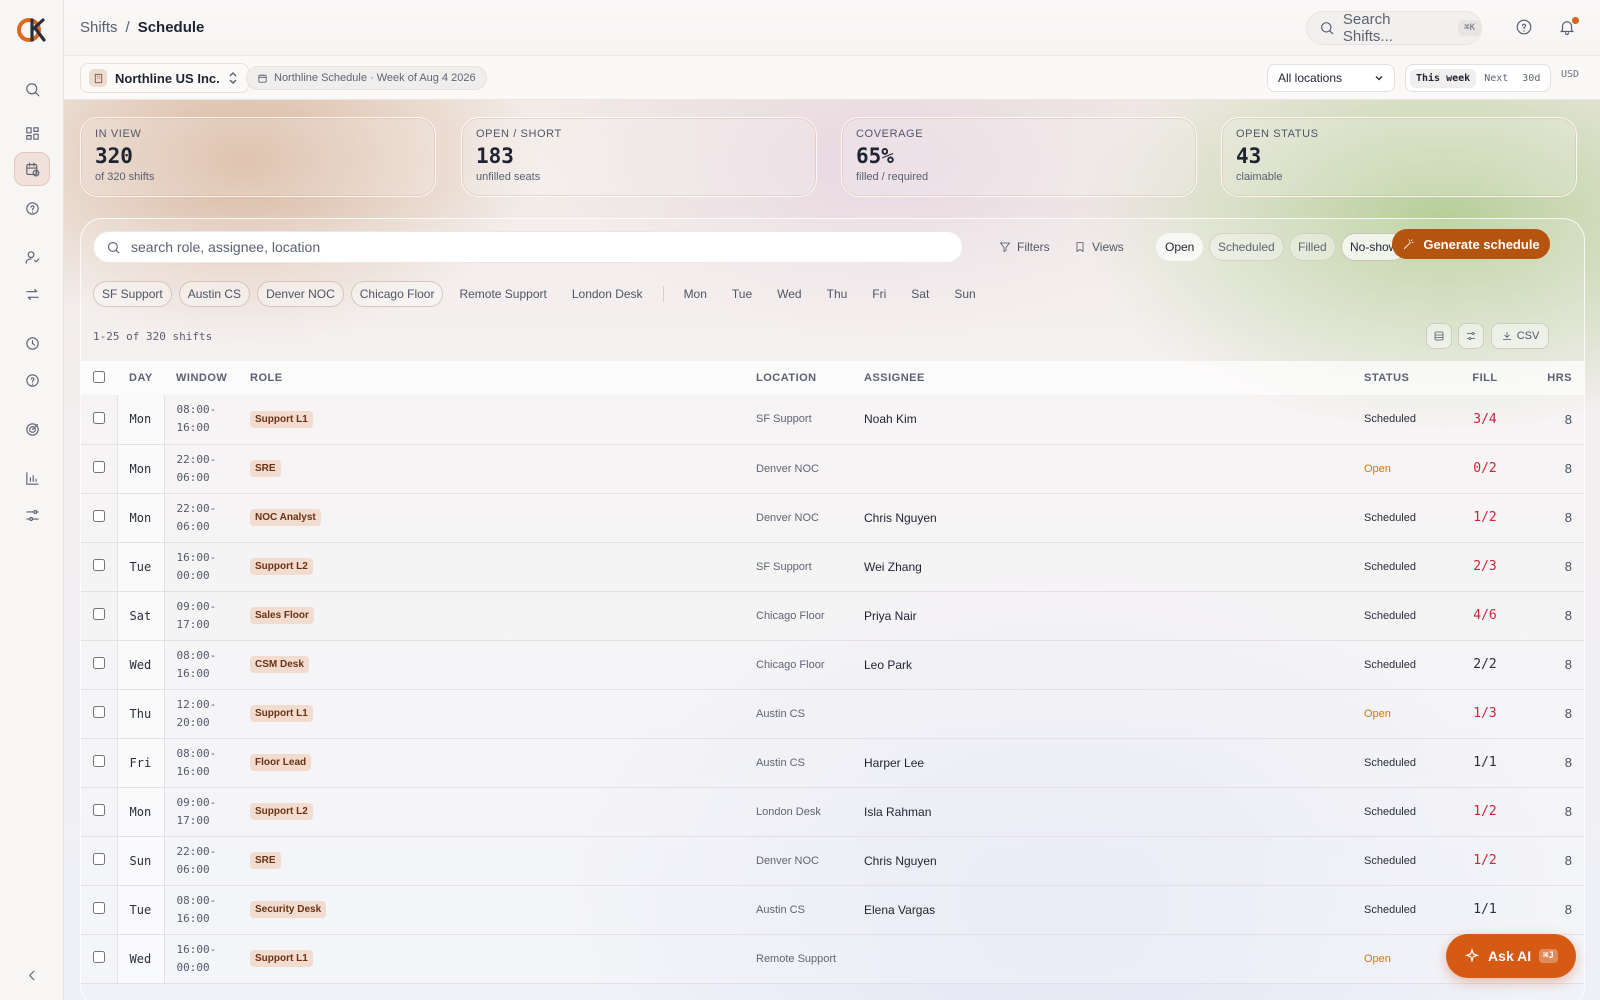 This screenshot has width=1600, height=1000. Describe the element at coordinates (1114, 378) in the screenshot. I see `col-assignee: ASSIGNEE` at that location.